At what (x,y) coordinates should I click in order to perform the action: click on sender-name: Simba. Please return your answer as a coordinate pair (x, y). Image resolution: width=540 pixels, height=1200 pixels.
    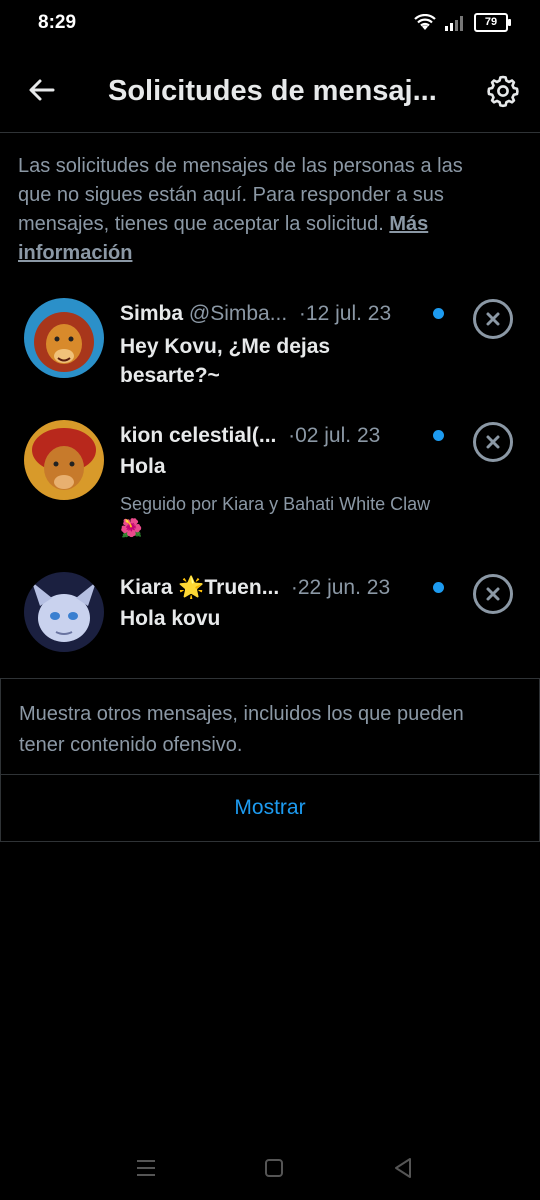
    Looking at the image, I should click on (152, 313).